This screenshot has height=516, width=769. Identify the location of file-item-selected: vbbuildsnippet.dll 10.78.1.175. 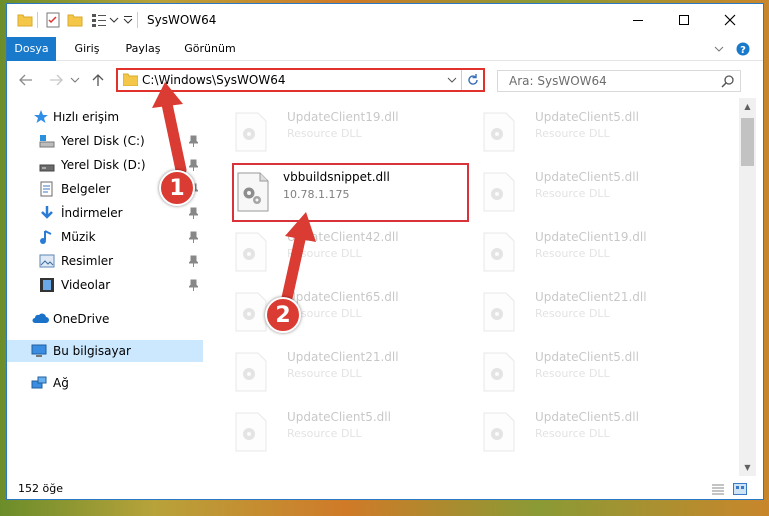
(338, 190).